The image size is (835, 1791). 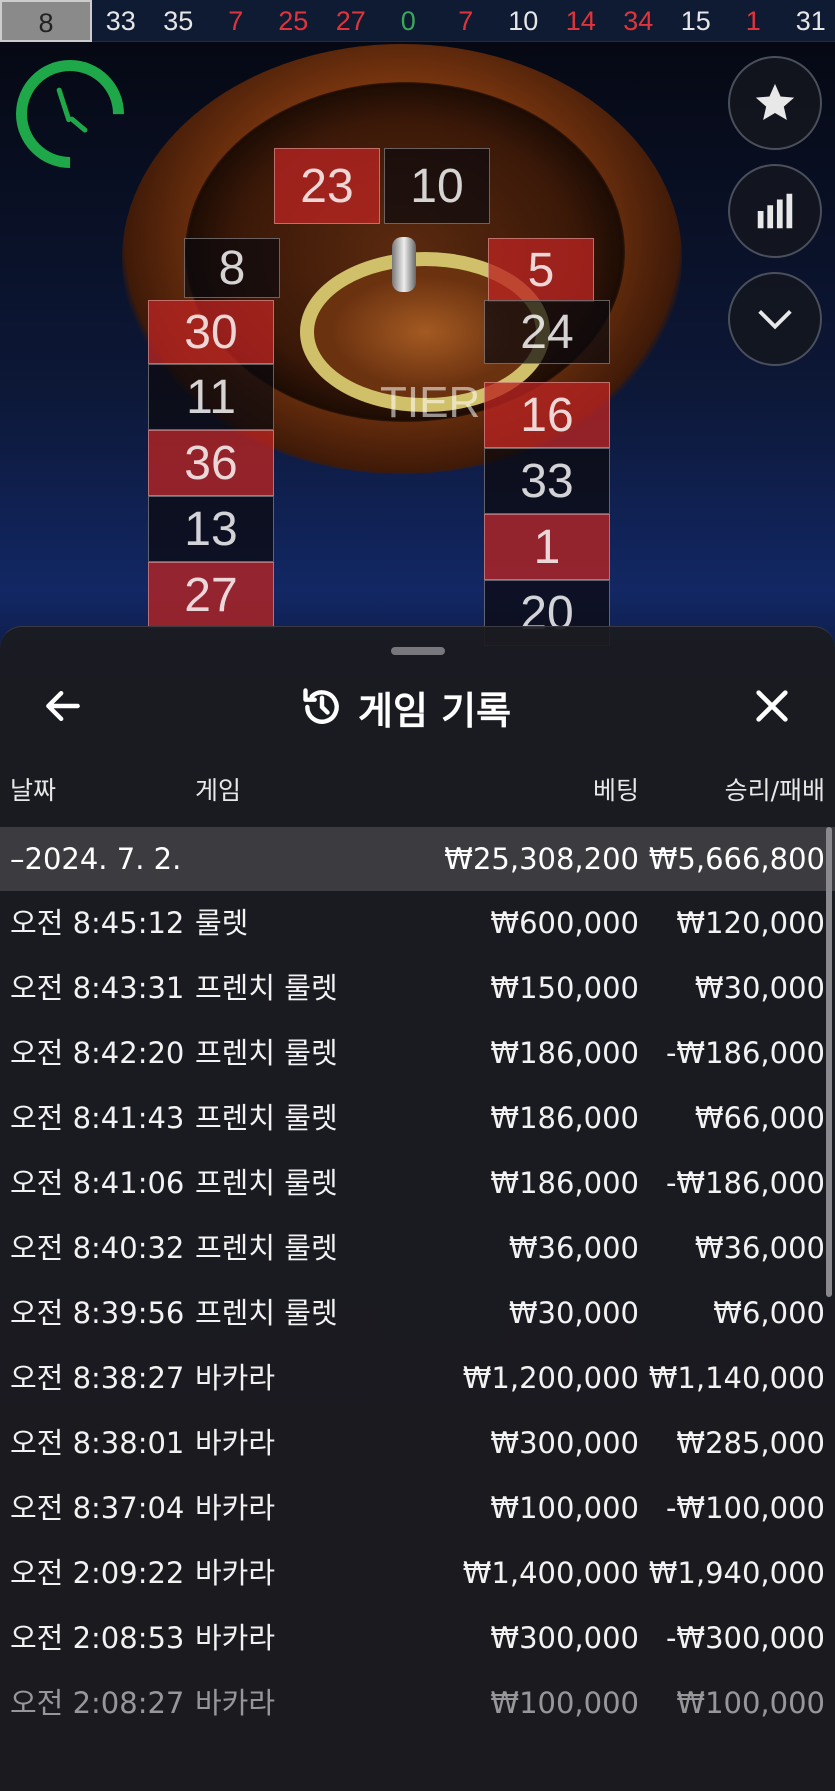 What do you see at coordinates (417, 1378) in the screenshot?
I see `history-row: 오전 8:38:27 바카라 ₩1,200,000 ₩1,140,000` at bounding box center [417, 1378].